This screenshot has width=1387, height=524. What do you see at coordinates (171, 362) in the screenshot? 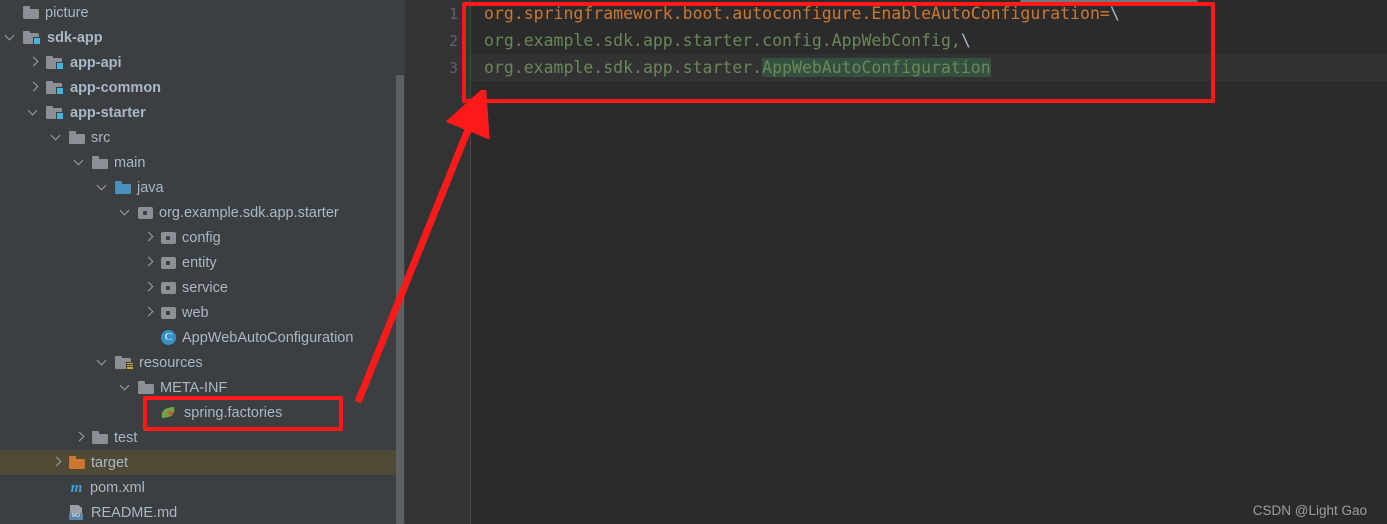
I see `tree-row-label: resources` at bounding box center [171, 362].